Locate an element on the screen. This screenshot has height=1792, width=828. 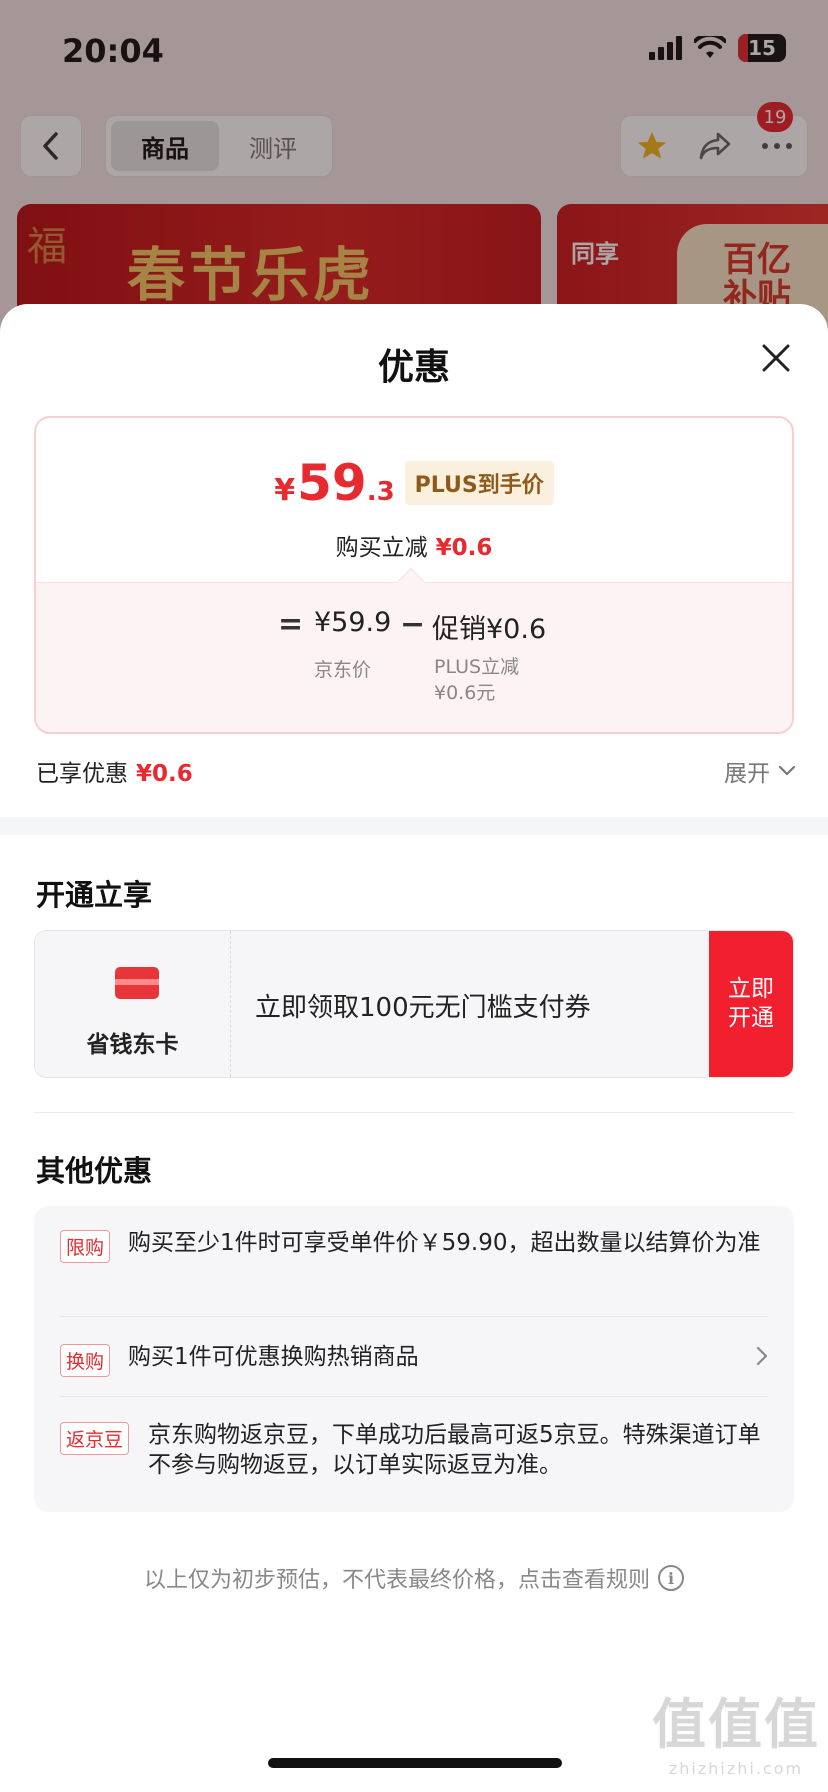
promo-detail-line-2: ¥0.6元 is located at coordinates (465, 692).